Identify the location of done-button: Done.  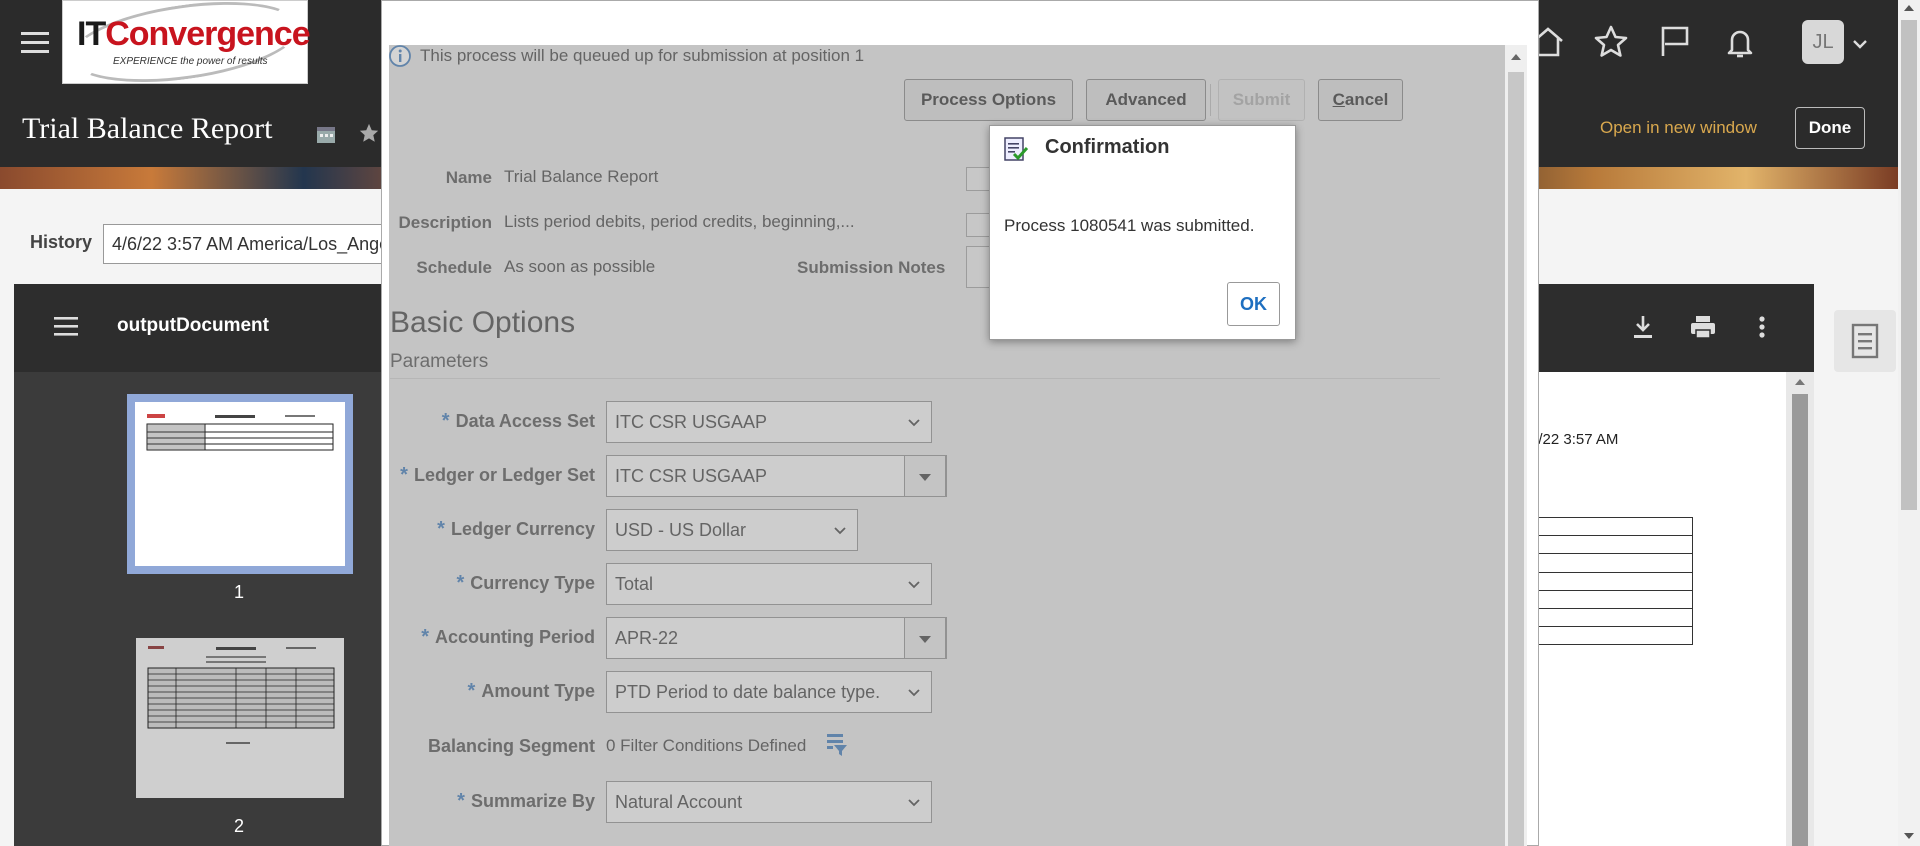
(1830, 128).